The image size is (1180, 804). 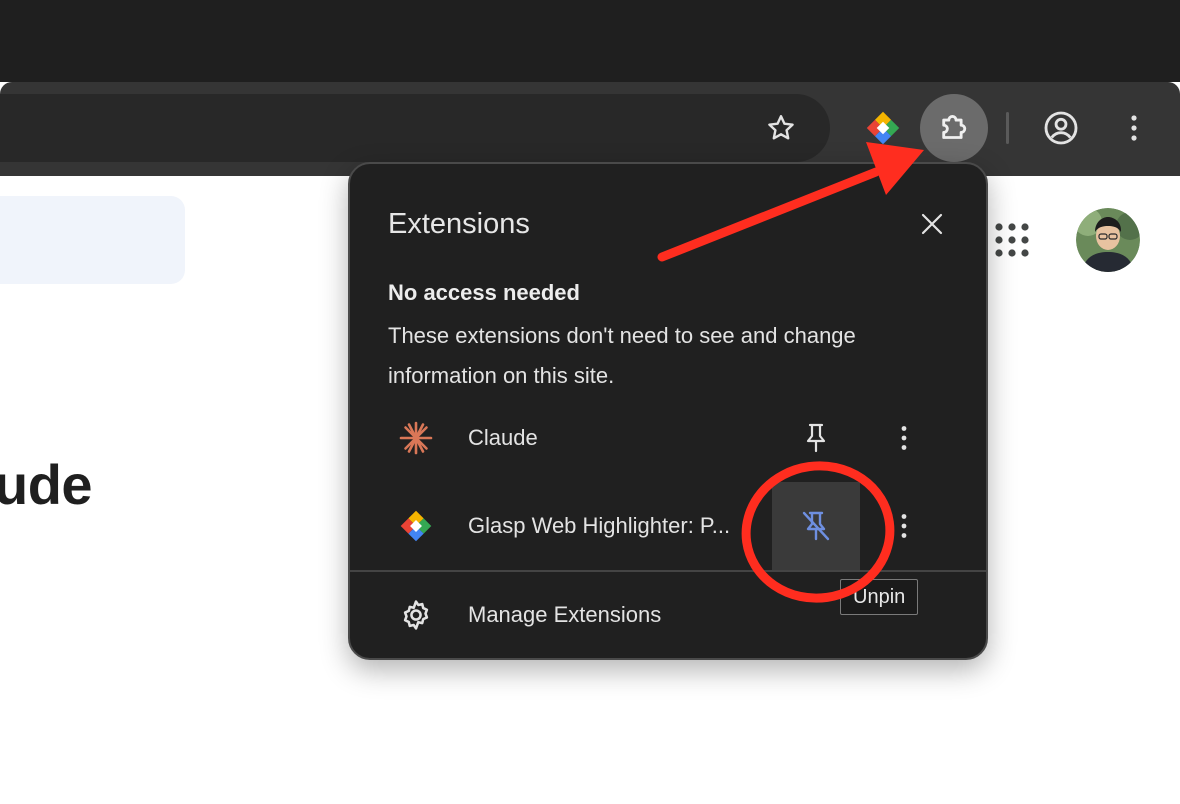 I want to click on browser-menu-button, so click(x=1134, y=128).